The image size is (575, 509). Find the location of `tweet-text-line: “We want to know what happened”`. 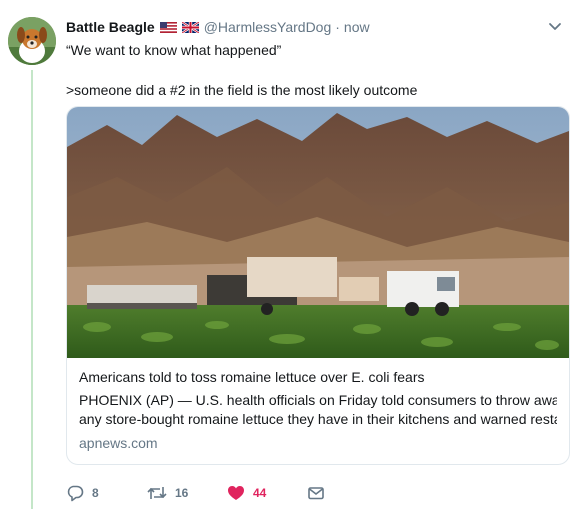

tweet-text-line: “We want to know what happened” is located at coordinates (174, 50).